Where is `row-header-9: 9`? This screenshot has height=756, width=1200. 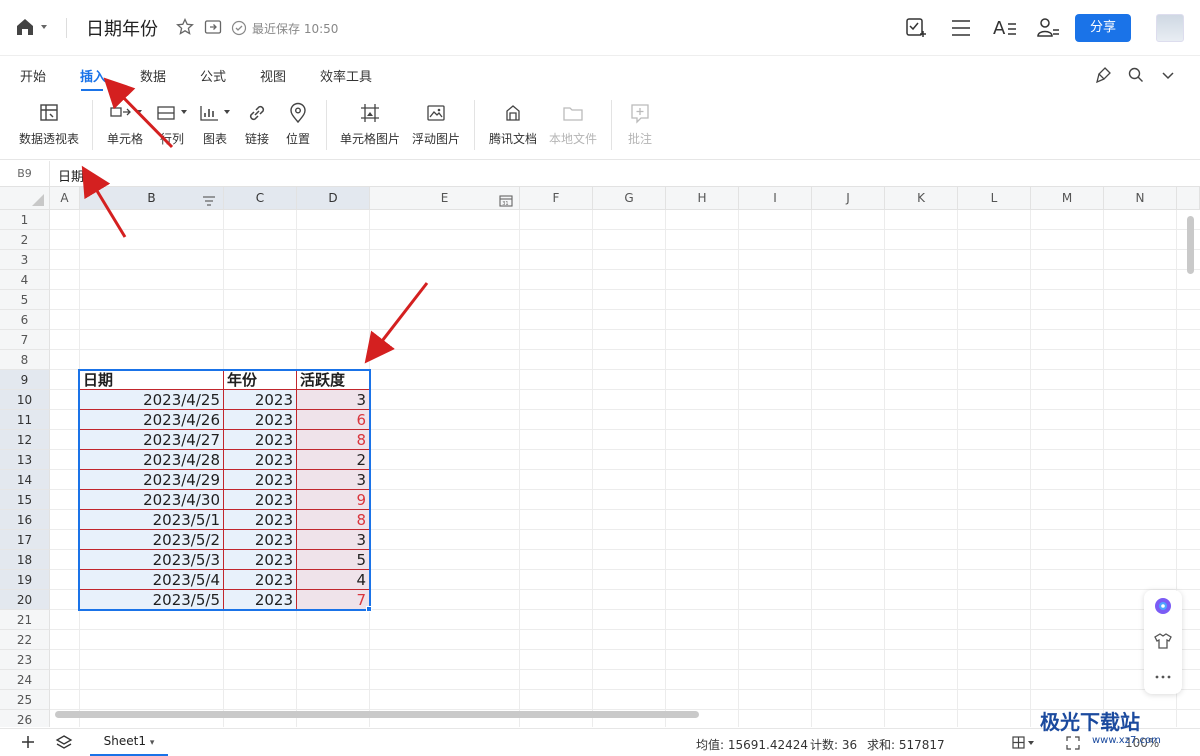
row-header-9: 9 is located at coordinates (25, 380).